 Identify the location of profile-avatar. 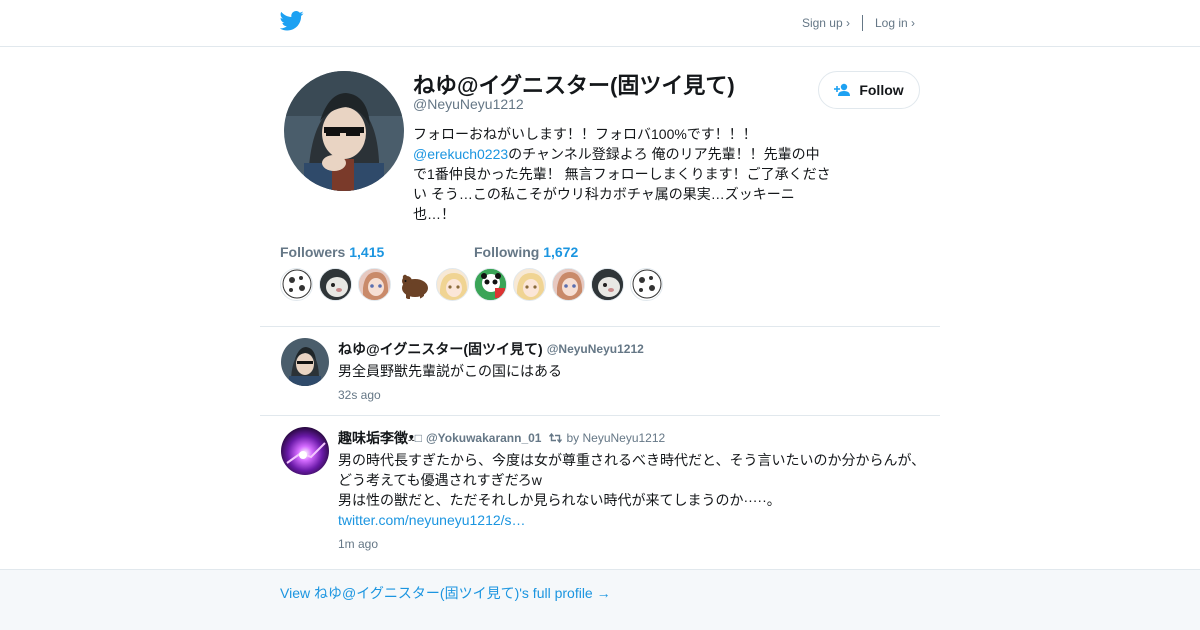
(344, 131).